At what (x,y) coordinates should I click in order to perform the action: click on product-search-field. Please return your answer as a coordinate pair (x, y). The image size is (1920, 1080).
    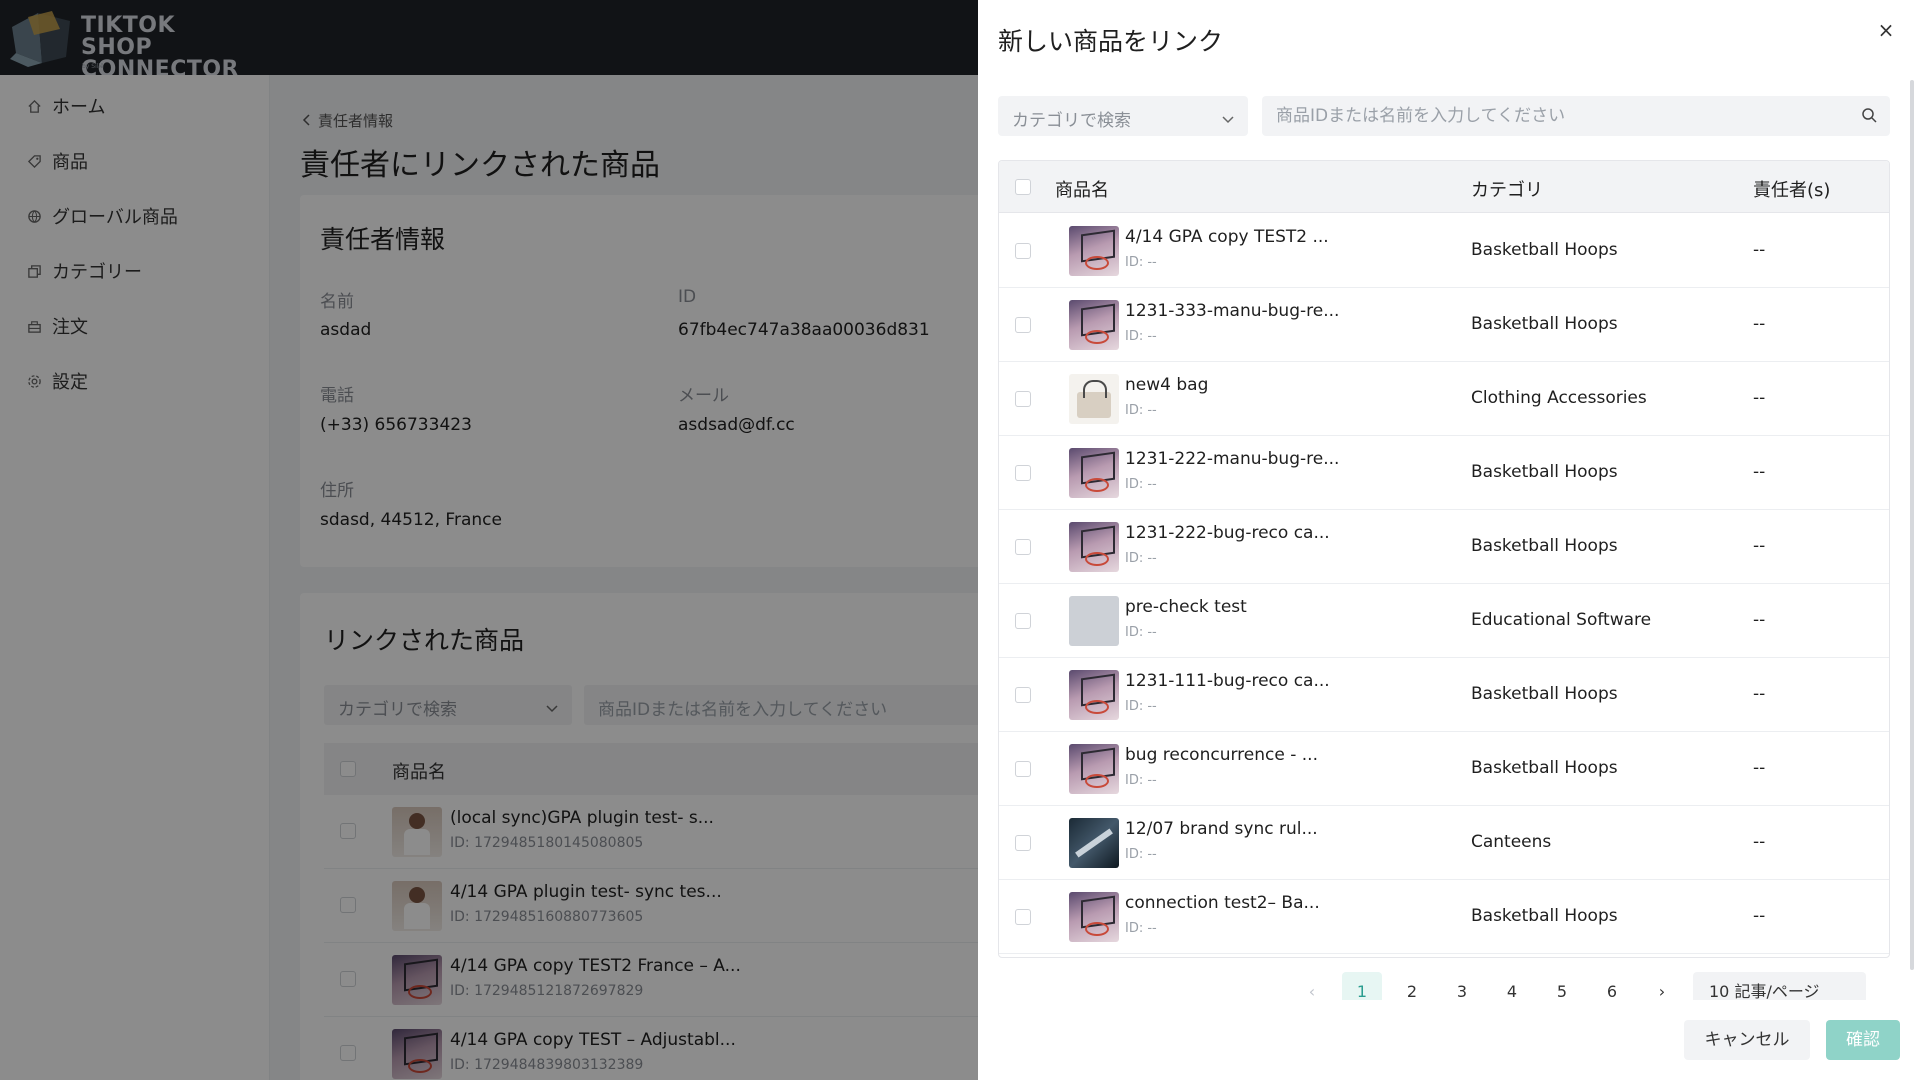
    Looking at the image, I should click on (1576, 116).